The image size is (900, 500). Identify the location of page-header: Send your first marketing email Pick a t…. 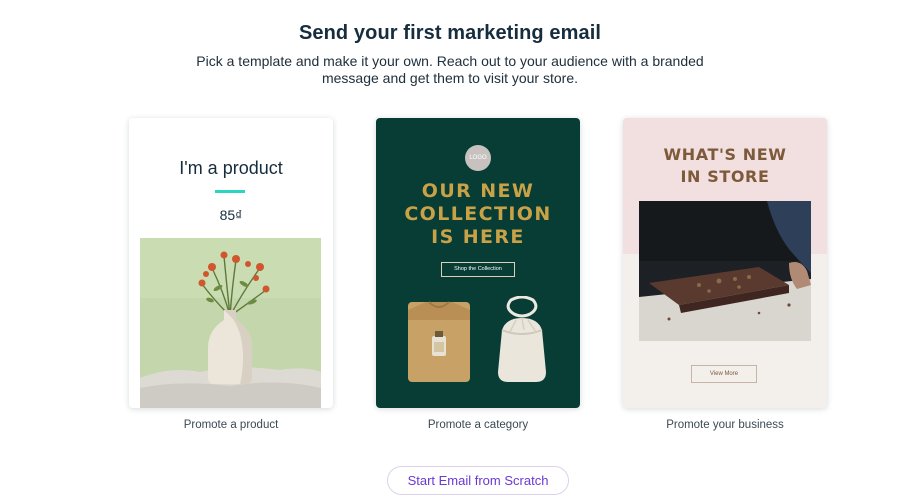
(450, 54).